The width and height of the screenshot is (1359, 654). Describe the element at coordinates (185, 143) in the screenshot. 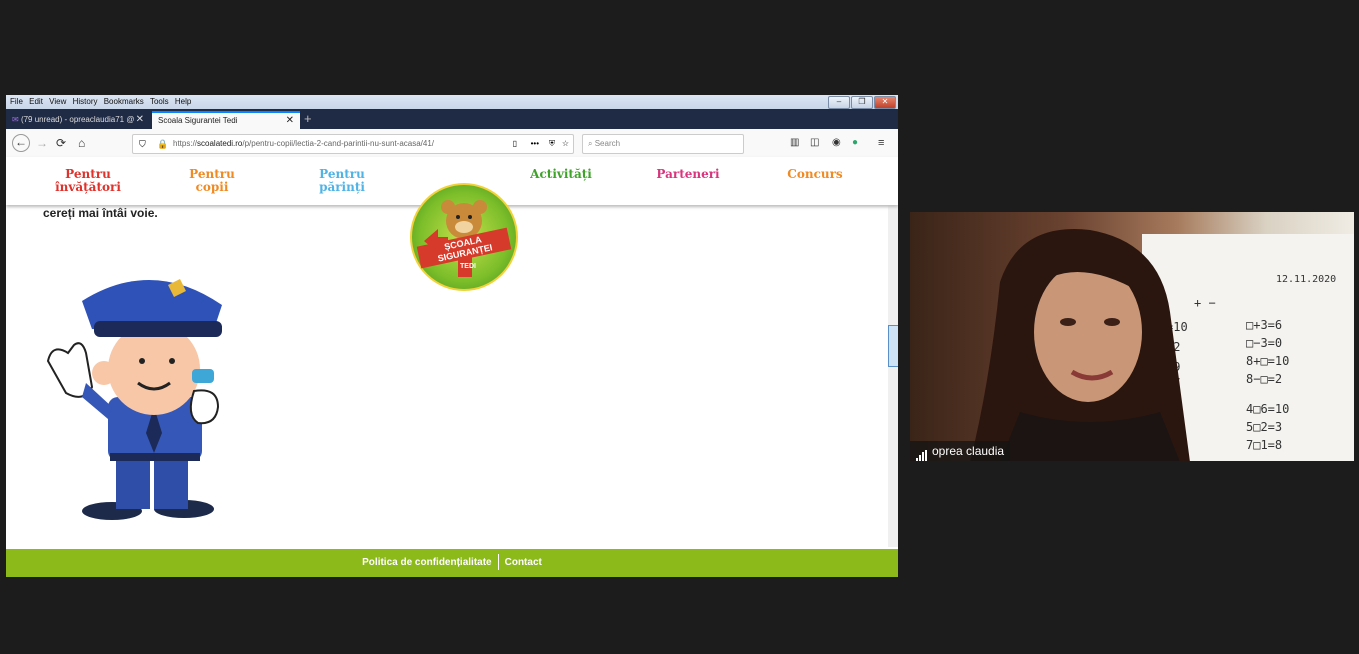

I see `url-prefix: https://` at that location.